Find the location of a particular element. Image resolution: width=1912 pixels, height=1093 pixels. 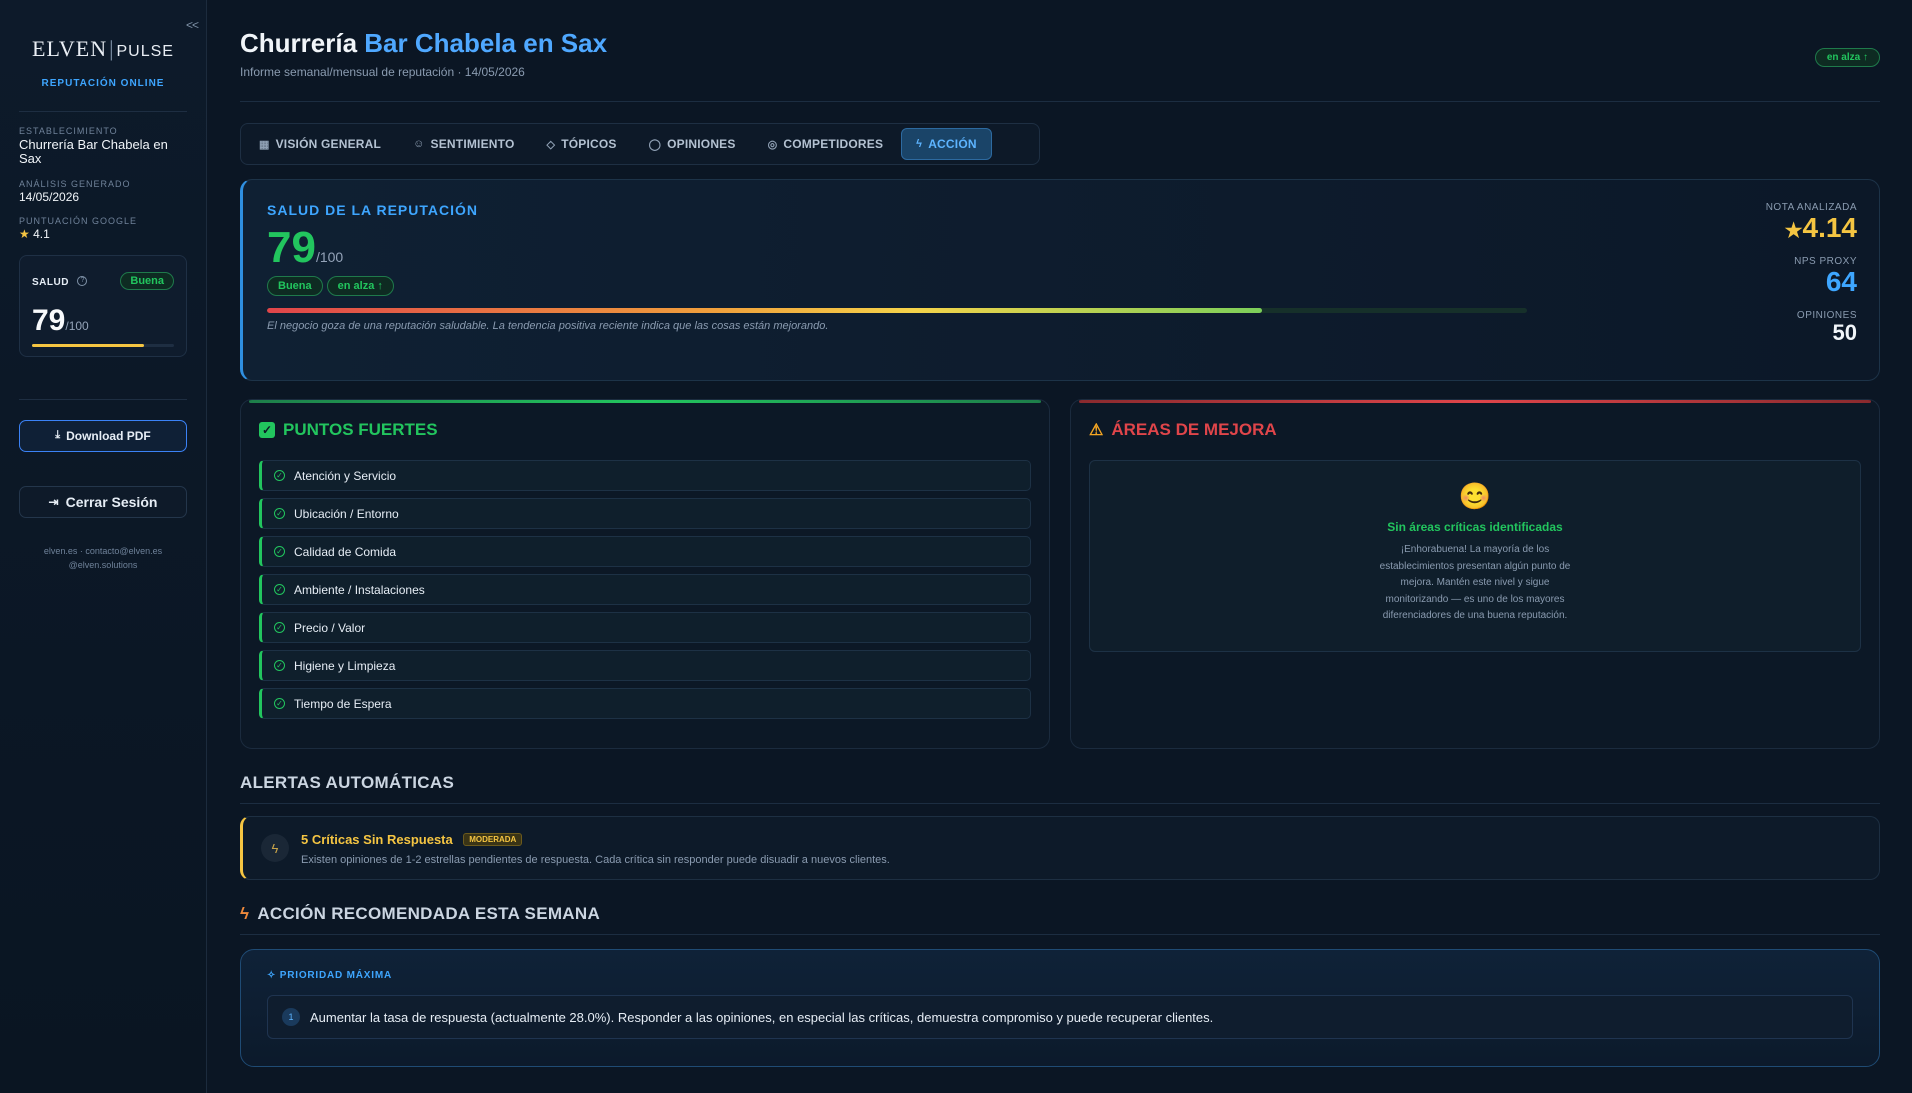

opinions-value: 50 is located at coordinates (1844, 332).